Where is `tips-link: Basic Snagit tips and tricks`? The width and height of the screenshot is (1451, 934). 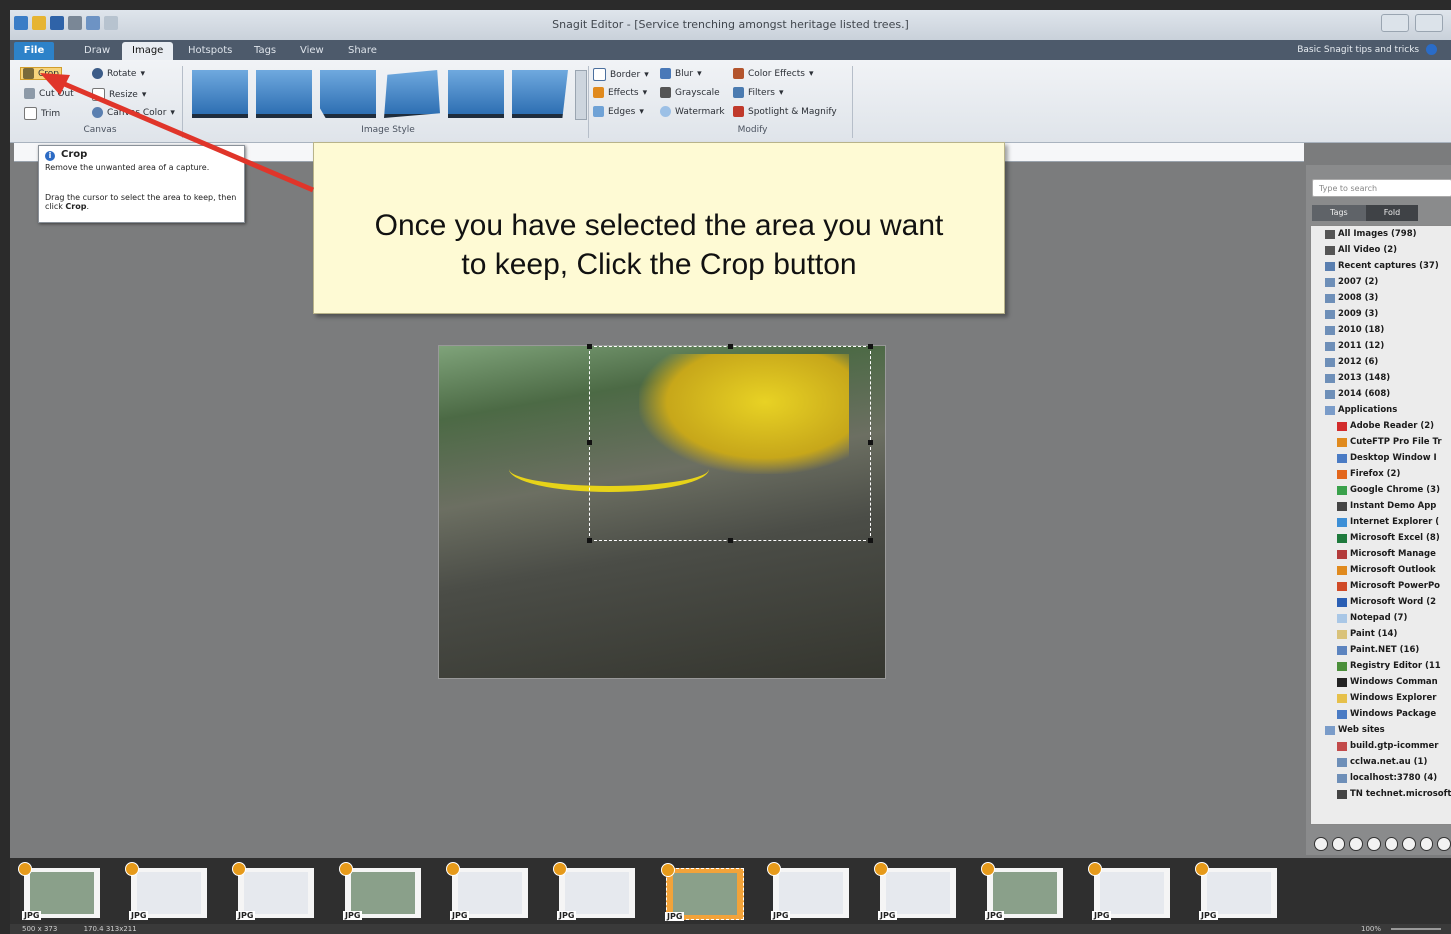
tips-link: Basic Snagit tips and tricks is located at coordinates (1367, 50).